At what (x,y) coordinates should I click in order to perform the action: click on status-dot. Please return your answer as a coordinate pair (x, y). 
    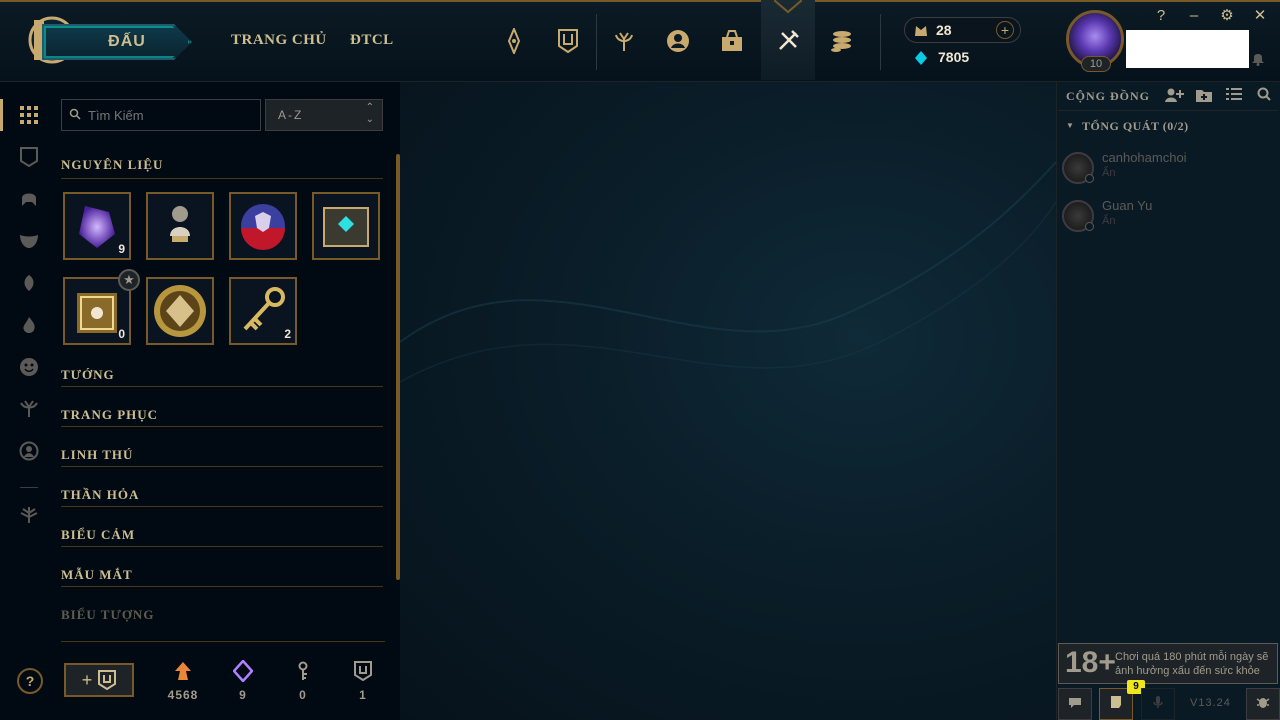
    Looking at the image, I should click on (1089, 226).